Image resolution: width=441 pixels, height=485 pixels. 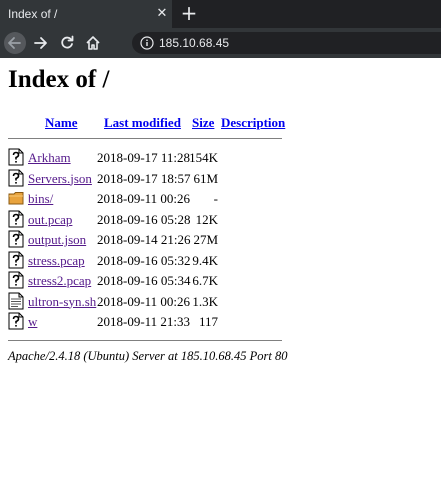 What do you see at coordinates (144, 239) in the screenshot?
I see `file-modified: 2018-09-14 21:26` at bounding box center [144, 239].